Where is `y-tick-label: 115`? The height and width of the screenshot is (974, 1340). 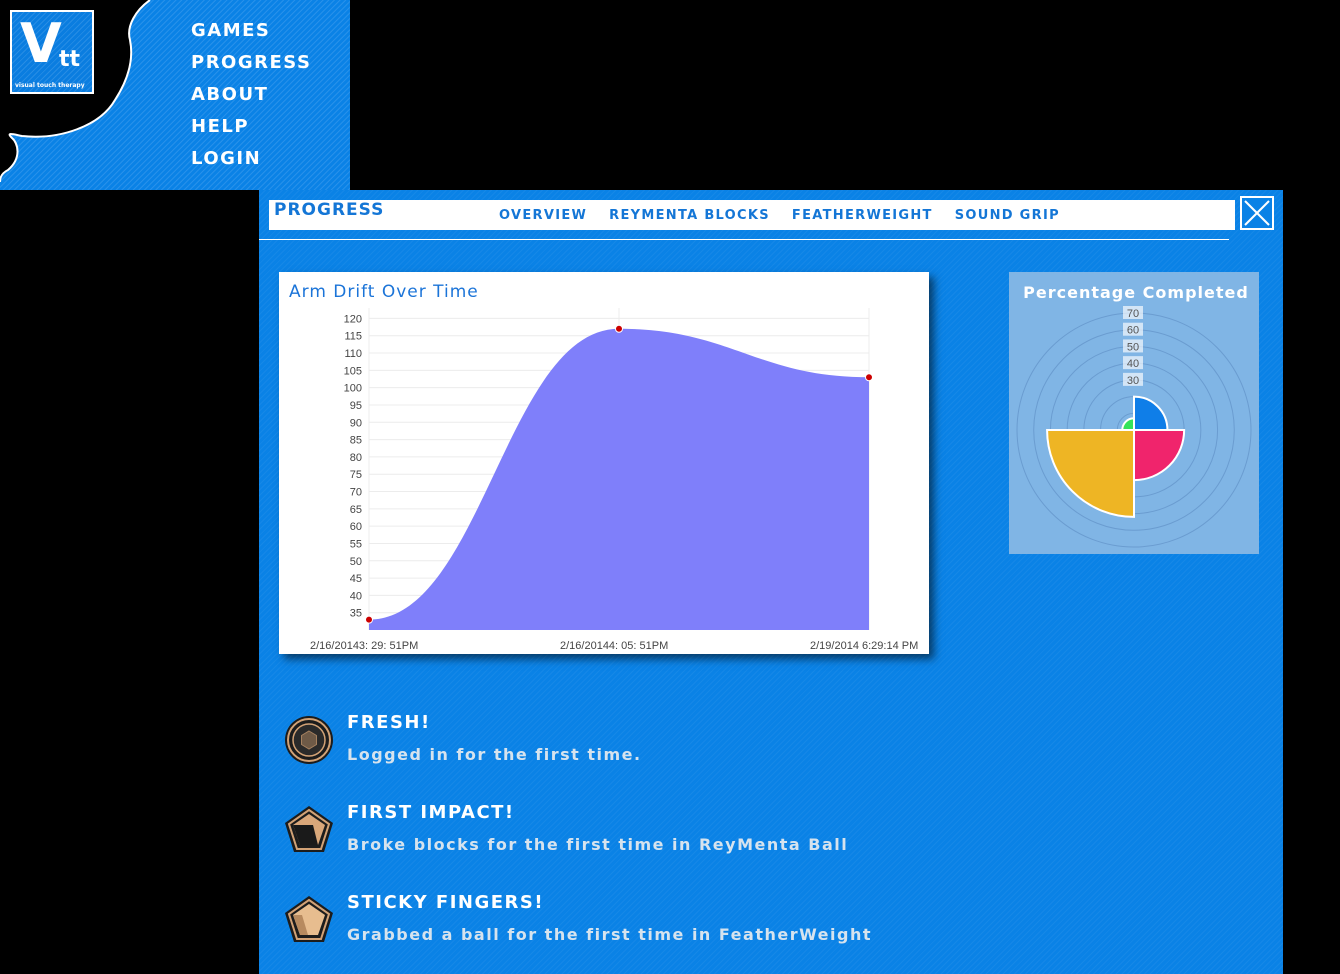
y-tick-label: 115 is located at coordinates (353, 337).